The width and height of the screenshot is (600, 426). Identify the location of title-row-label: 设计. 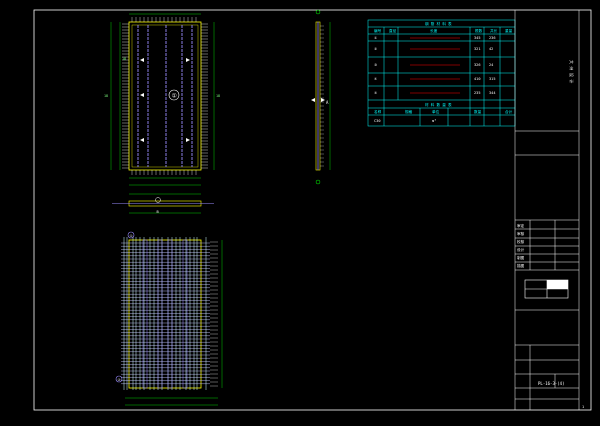
(521, 249).